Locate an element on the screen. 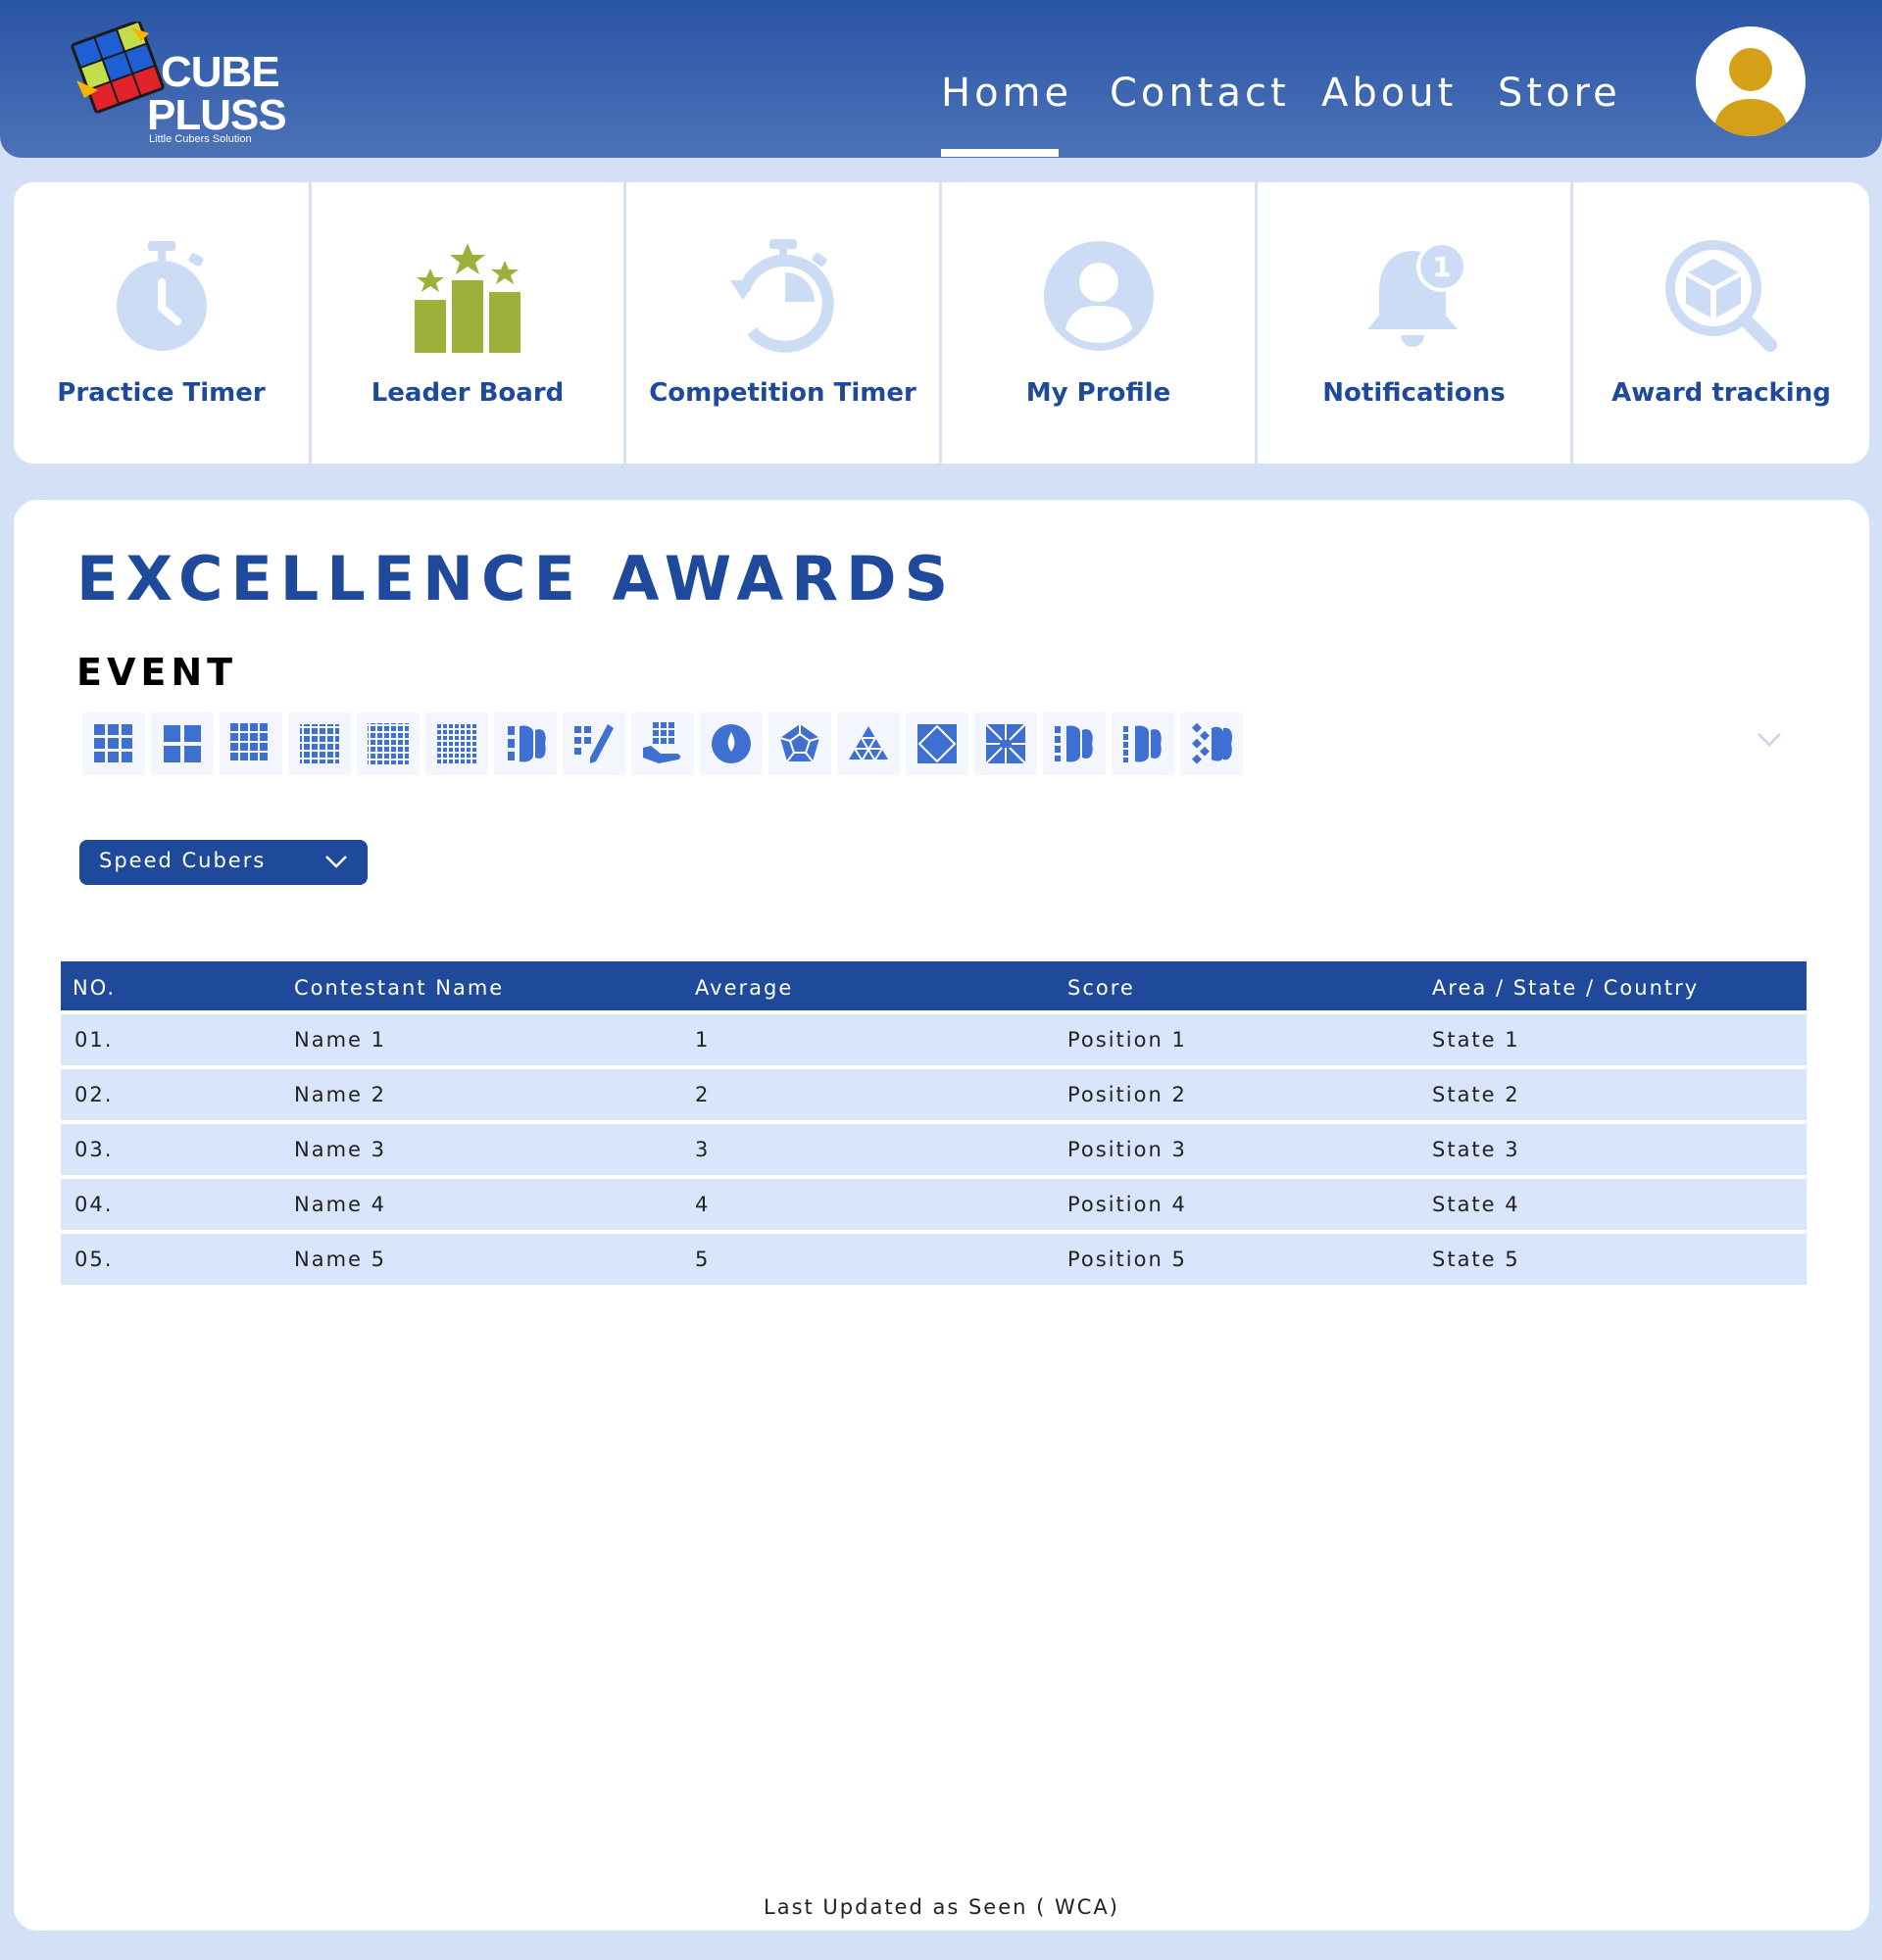 This screenshot has height=1960, width=1882. table-row: 05. Name 5 5 Position 5 State 5 is located at coordinates (934, 1259).